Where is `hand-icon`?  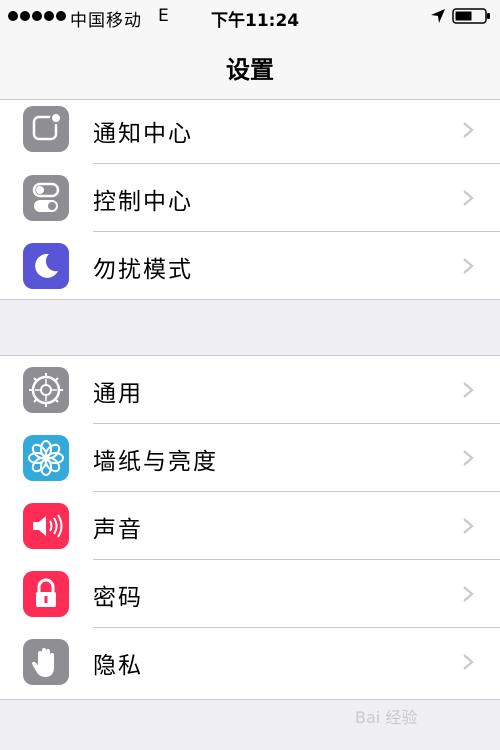
hand-icon is located at coordinates (46, 662).